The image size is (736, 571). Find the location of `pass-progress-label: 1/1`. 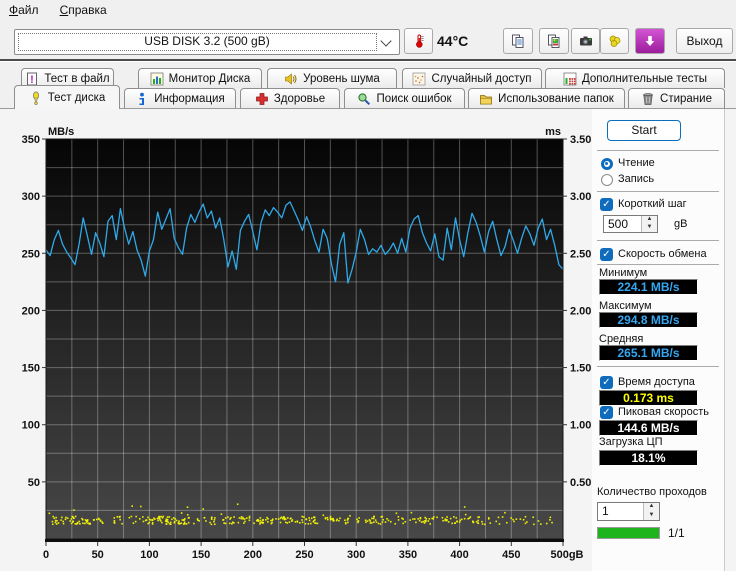

pass-progress-label: 1/1 is located at coordinates (676, 533).